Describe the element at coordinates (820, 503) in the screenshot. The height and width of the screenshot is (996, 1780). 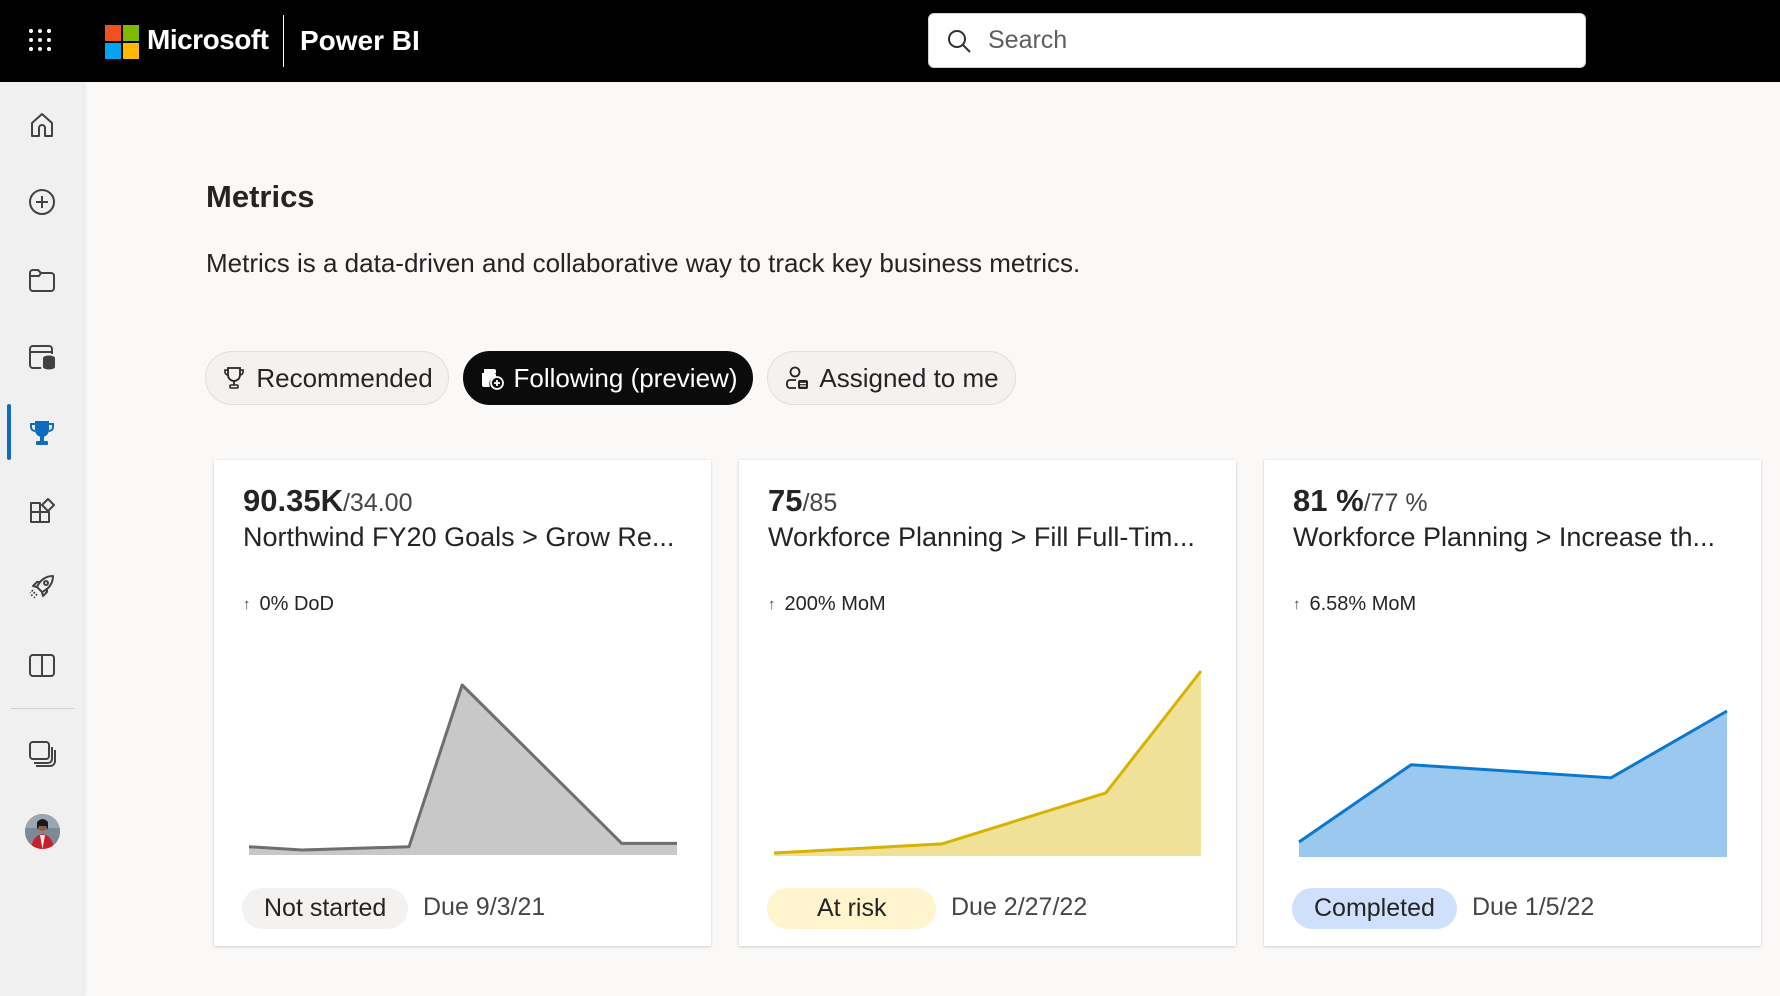
I see `target-value: /85` at that location.